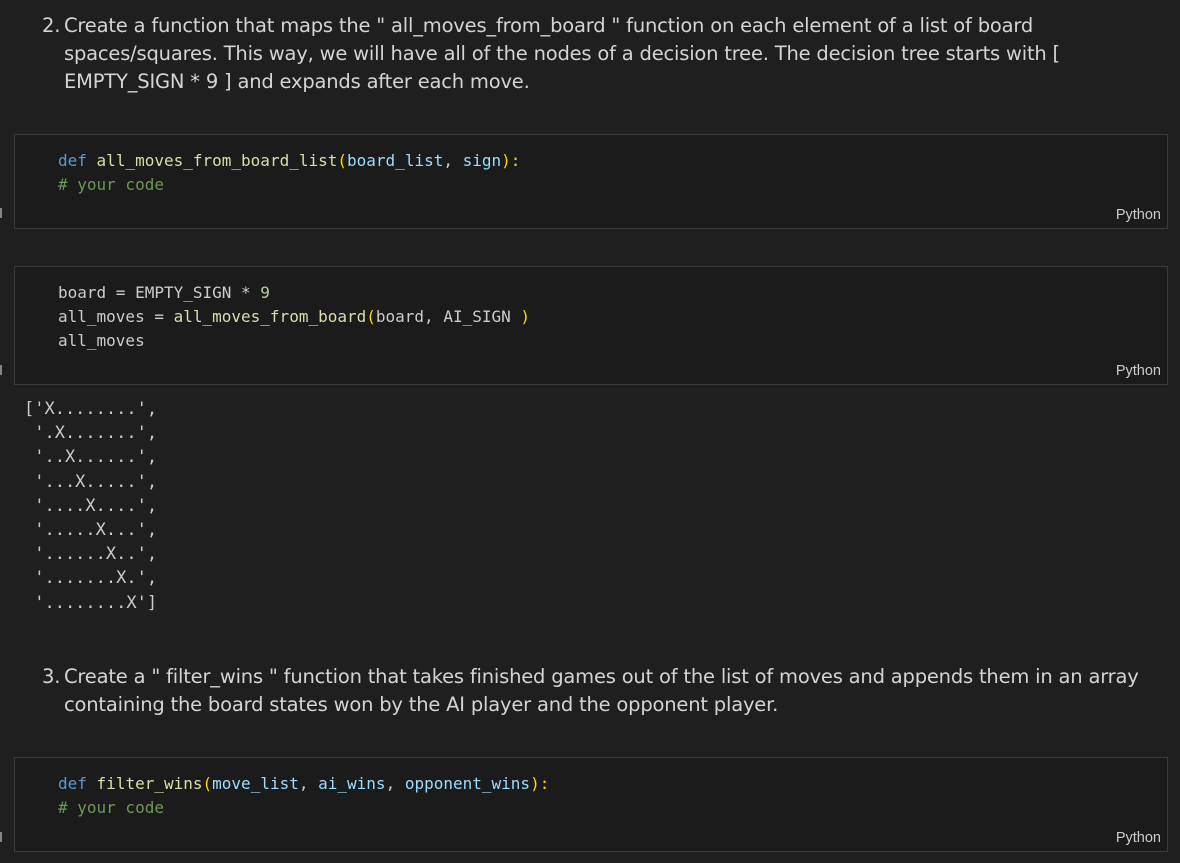 Image resolution: width=1180 pixels, height=863 pixels. Describe the element at coordinates (270, 316) in the screenshot. I see `function-call: all_moves_from_board` at that location.